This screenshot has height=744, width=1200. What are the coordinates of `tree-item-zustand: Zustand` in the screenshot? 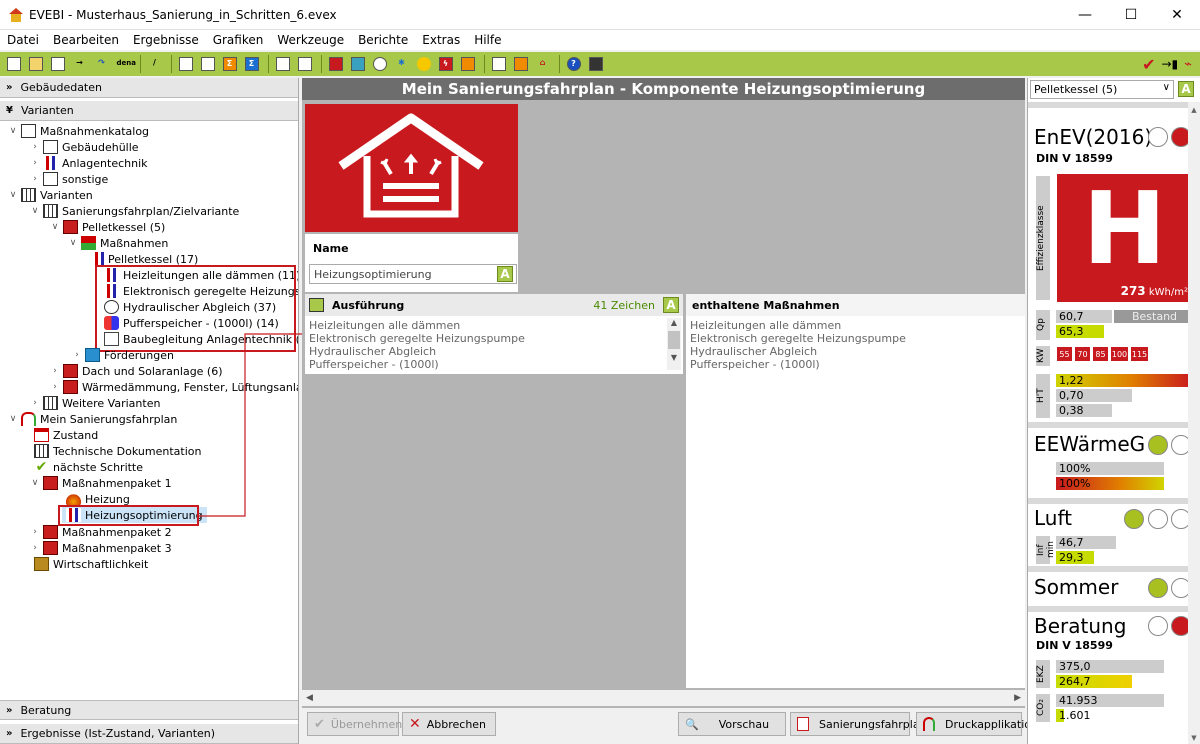 It's located at (66, 435).